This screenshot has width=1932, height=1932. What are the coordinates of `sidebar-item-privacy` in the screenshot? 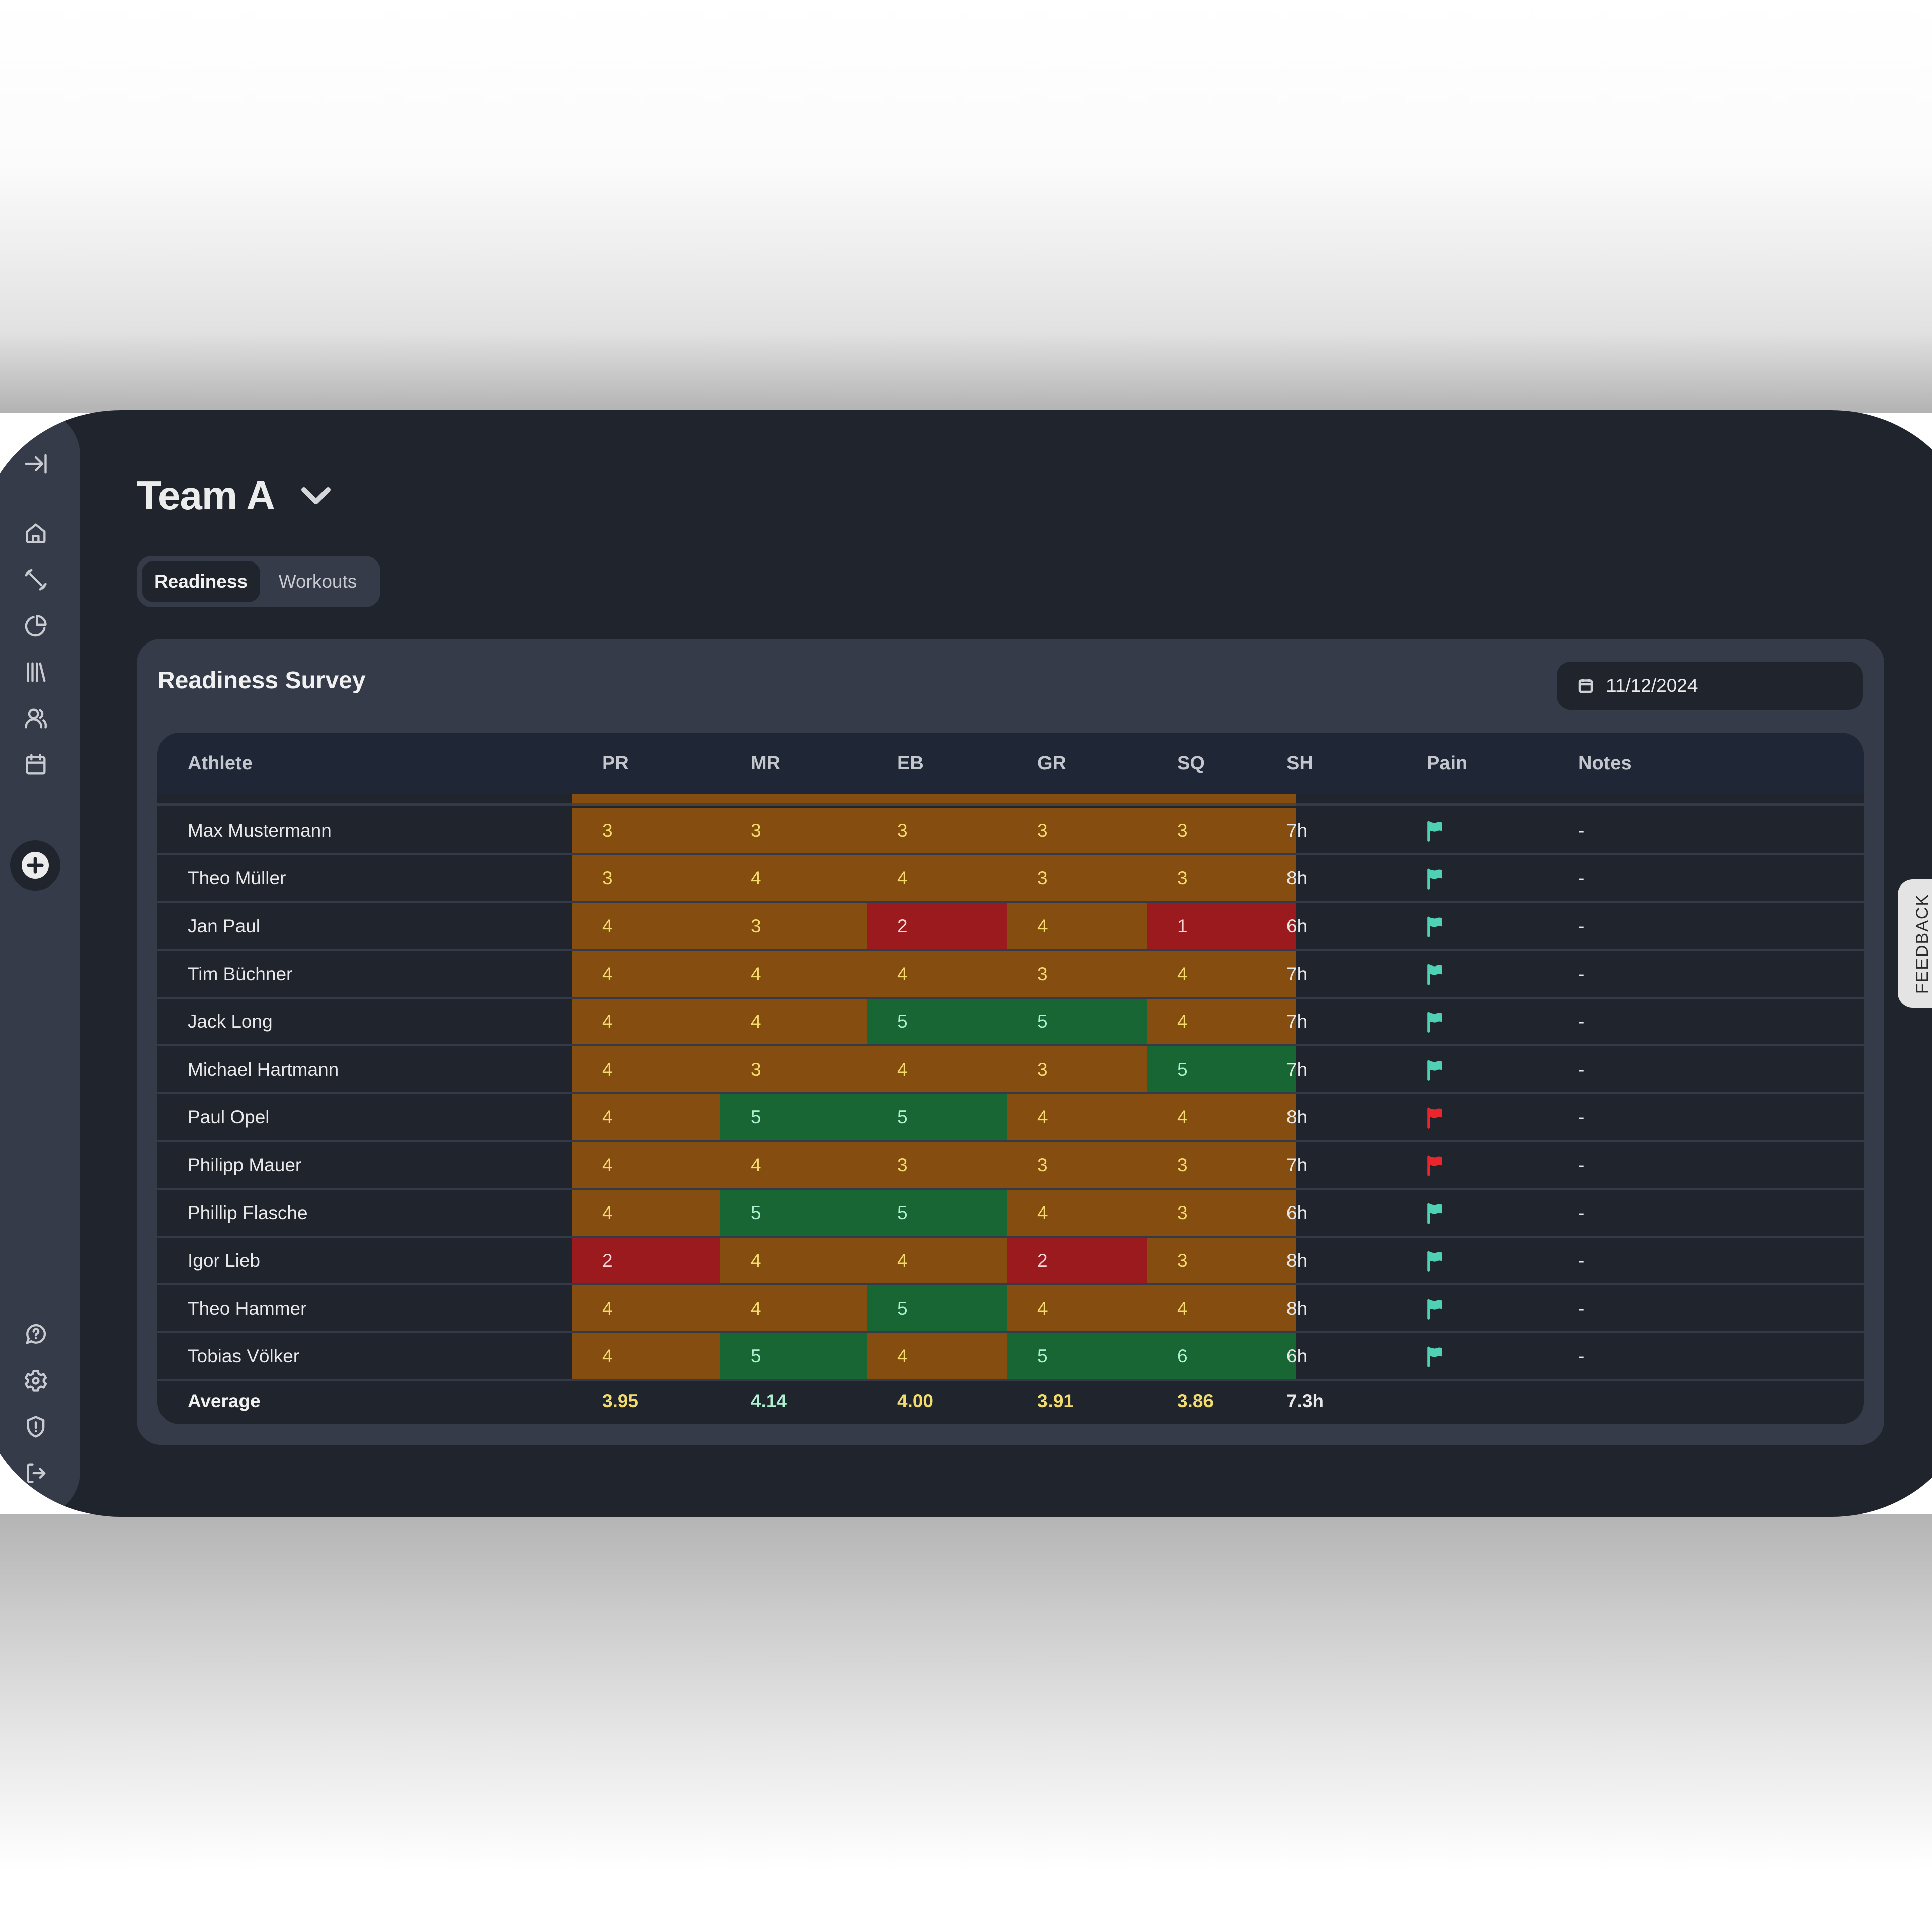 It's located at (35, 1426).